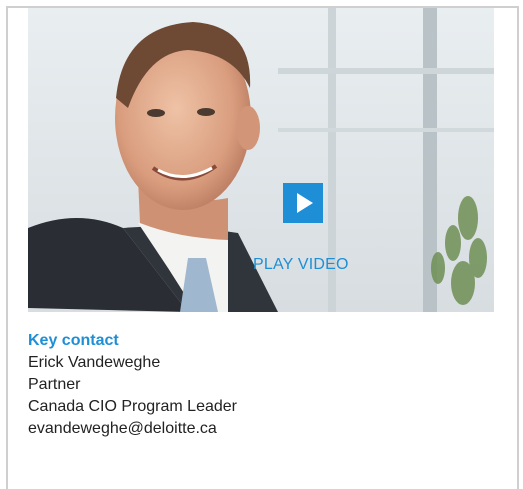  What do you see at coordinates (301, 265) in the screenshot?
I see `play-video-label: PLAY VIDEO` at bounding box center [301, 265].